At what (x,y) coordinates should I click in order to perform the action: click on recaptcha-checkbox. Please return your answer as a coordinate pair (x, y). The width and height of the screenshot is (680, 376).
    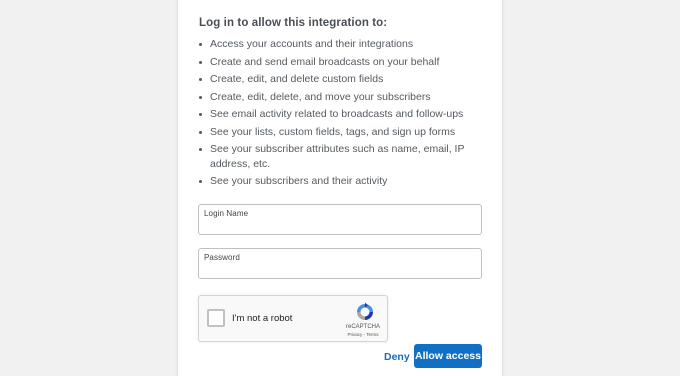
    Looking at the image, I should click on (216, 318).